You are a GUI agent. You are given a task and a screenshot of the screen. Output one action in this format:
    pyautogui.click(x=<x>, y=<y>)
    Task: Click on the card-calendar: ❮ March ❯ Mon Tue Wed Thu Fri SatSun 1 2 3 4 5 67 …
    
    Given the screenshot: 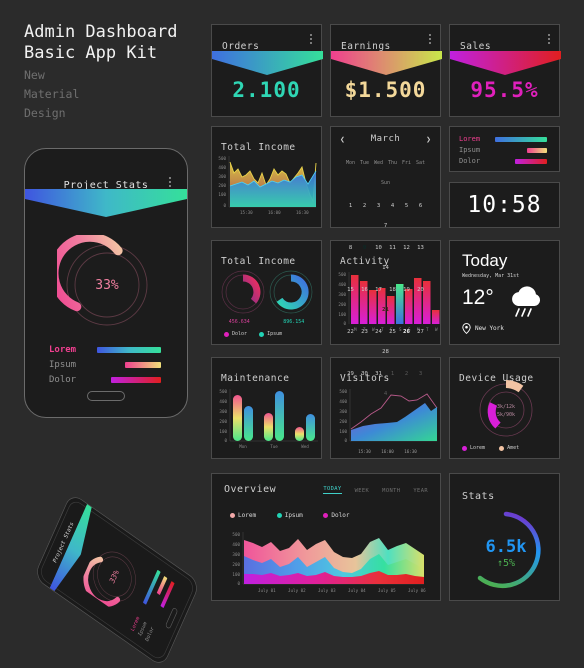 What is the action you would take?
    pyautogui.click(x=385, y=261)
    